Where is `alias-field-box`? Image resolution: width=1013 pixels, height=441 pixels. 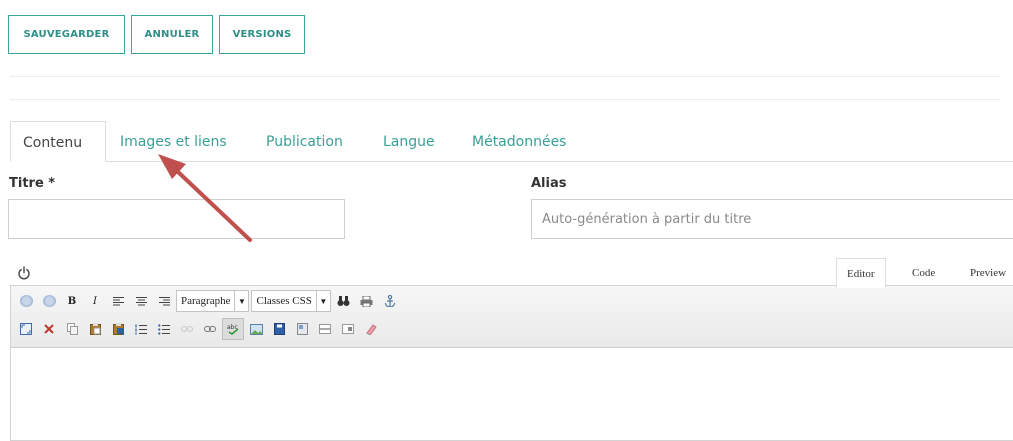 alias-field-box is located at coordinates (772, 219).